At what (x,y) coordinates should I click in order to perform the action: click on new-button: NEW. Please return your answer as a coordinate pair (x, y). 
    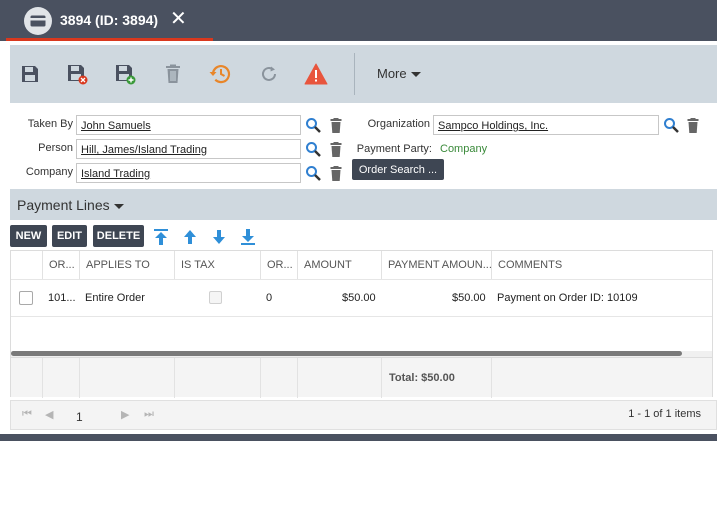
    Looking at the image, I should click on (28, 236).